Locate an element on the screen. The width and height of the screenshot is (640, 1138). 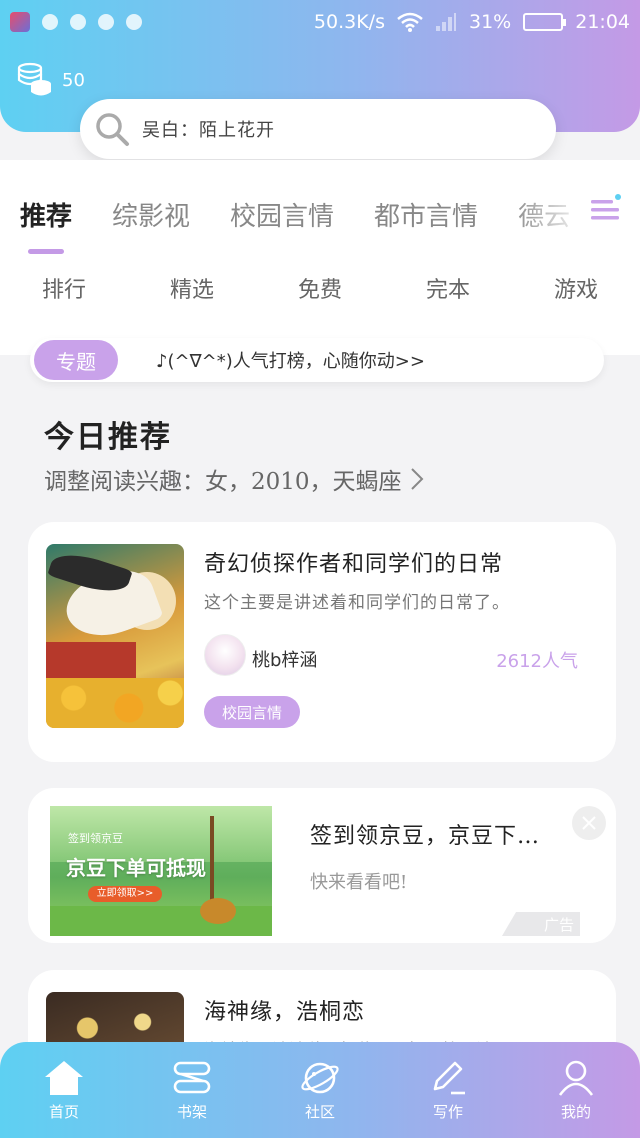
menu-icon is located at coordinates (606, 207).